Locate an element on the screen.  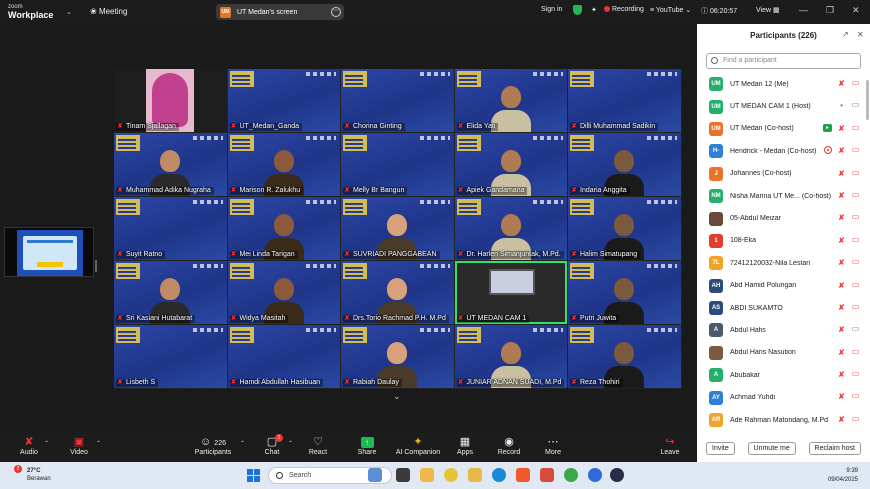
video-tile: ✘ SUVRIADI PANGGABEAN is located at coordinates (397, 228).